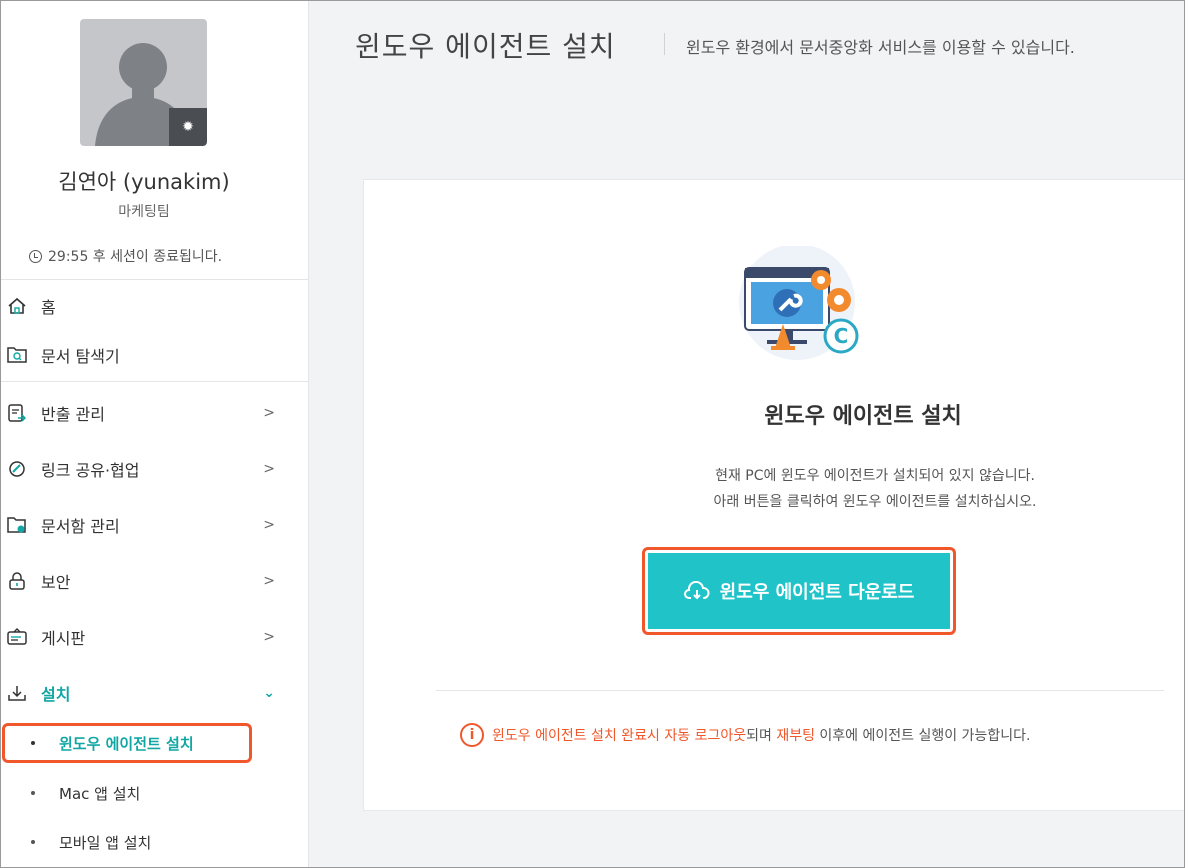  What do you see at coordinates (63, 638) in the screenshot?
I see `sidebar-item-label: 게시판` at bounding box center [63, 638].